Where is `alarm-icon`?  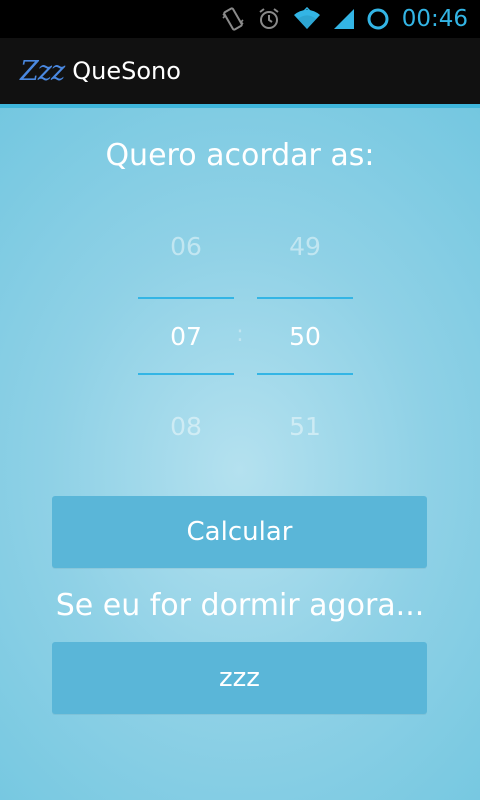
alarm-icon is located at coordinates (269, 19).